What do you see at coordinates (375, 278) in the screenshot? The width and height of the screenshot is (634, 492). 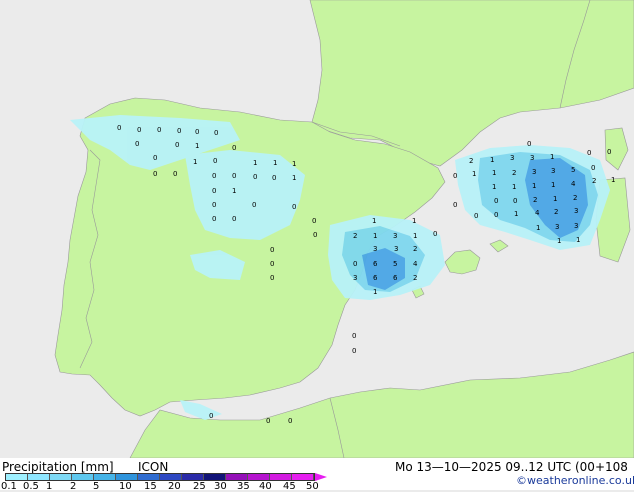 I see `station-value: 6` at bounding box center [375, 278].